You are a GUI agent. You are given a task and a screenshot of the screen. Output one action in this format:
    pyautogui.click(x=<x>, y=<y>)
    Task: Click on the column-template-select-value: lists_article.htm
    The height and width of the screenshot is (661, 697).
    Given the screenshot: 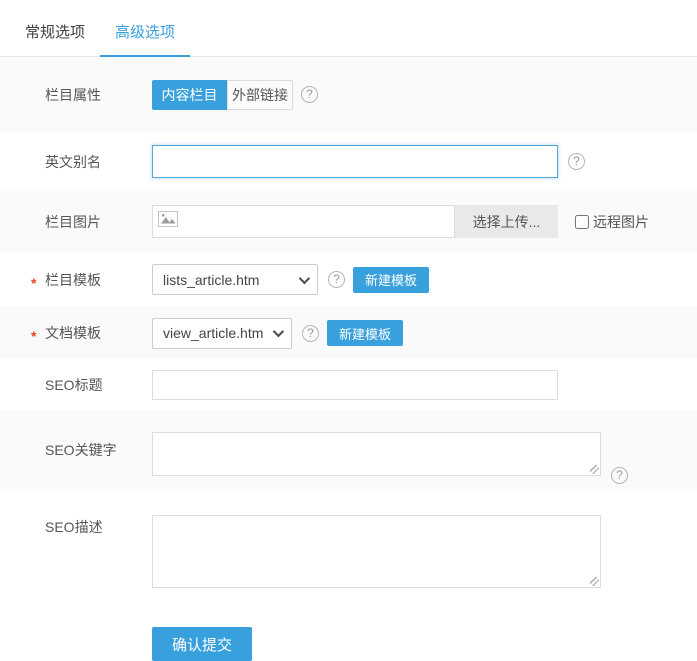 What is the action you would take?
    pyautogui.click(x=211, y=279)
    